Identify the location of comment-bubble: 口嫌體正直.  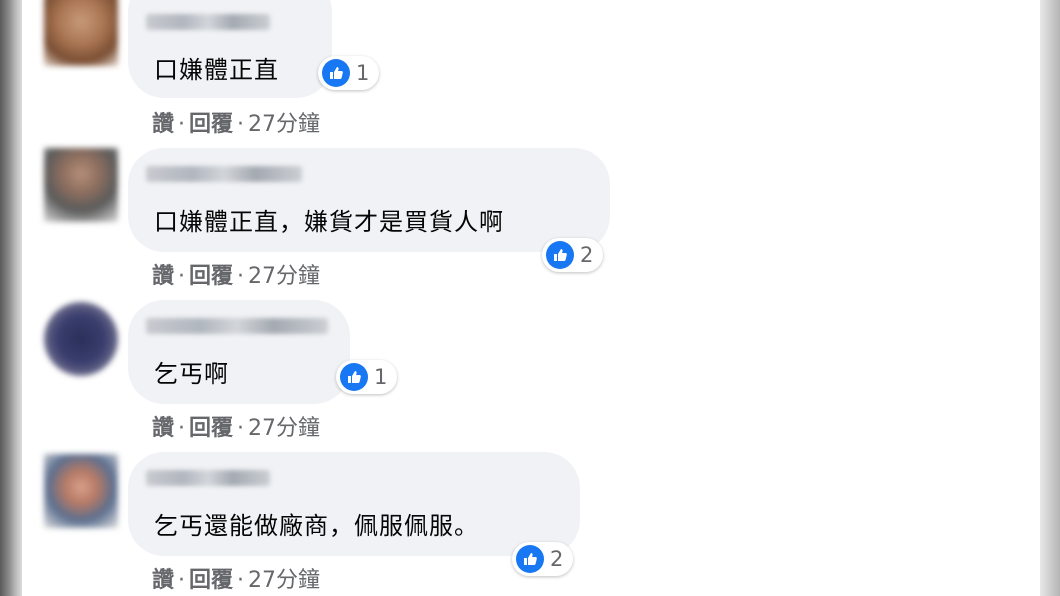
(230, 49).